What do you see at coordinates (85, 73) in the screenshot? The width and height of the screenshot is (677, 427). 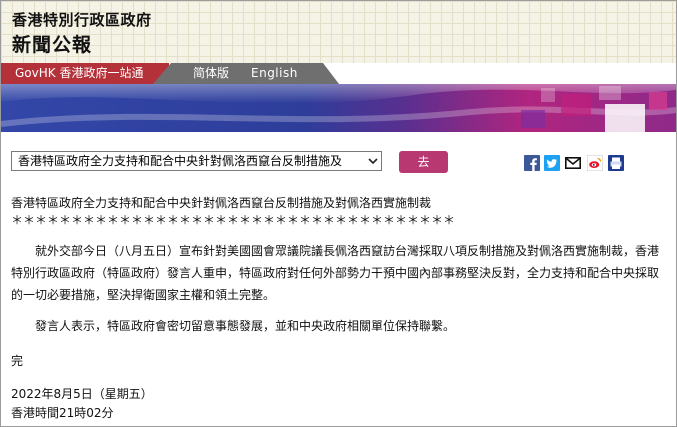 I see `govhk-link: GovHK 香港政府一站通` at bounding box center [85, 73].